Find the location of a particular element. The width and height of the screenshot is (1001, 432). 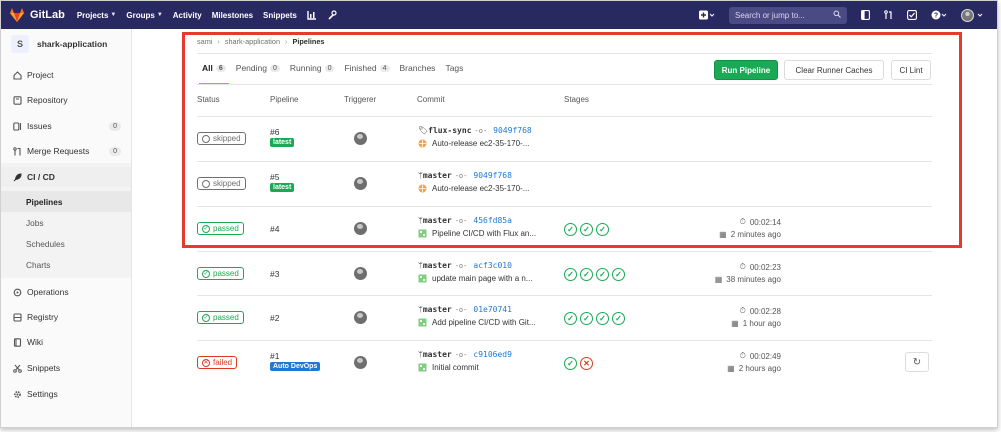

sidebar-item-repository: Repository is located at coordinates (66, 100).